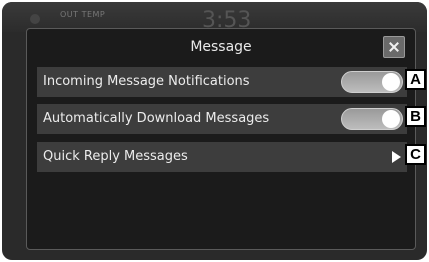 The image size is (429, 262). Describe the element at coordinates (415, 116) in the screenshot. I see `callout-b: B` at that location.